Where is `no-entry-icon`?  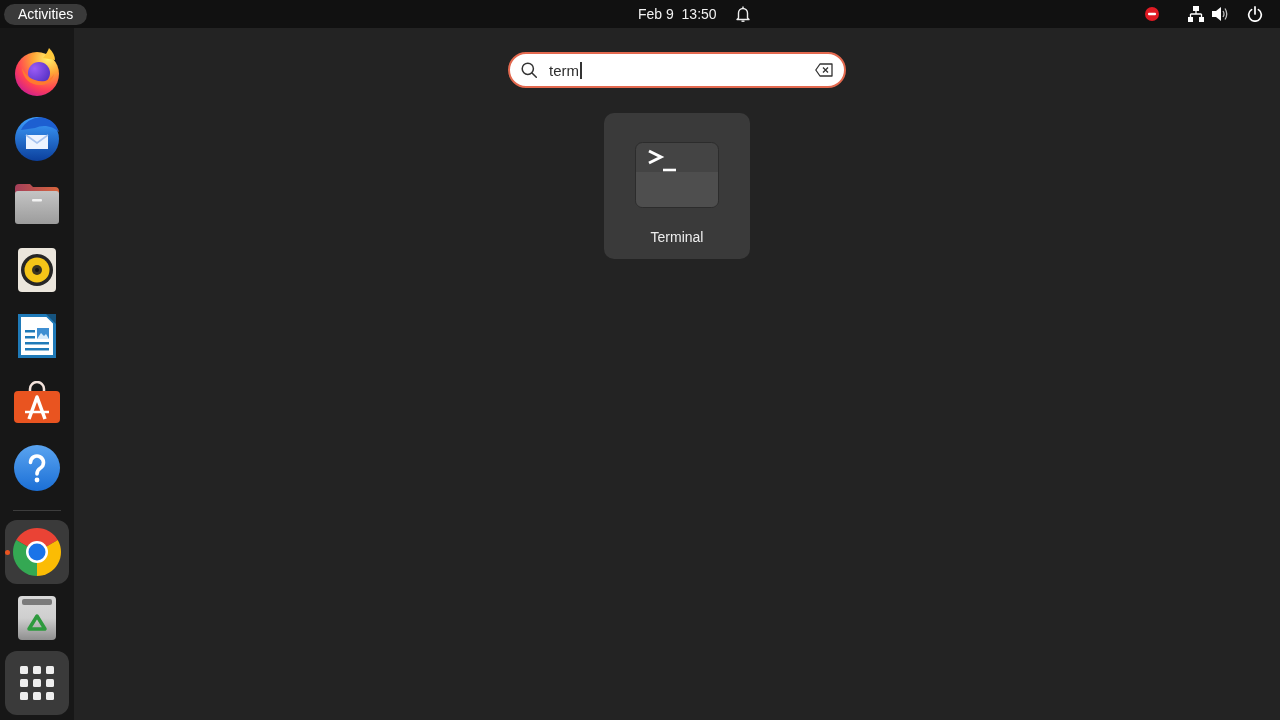 no-entry-icon is located at coordinates (1152, 14).